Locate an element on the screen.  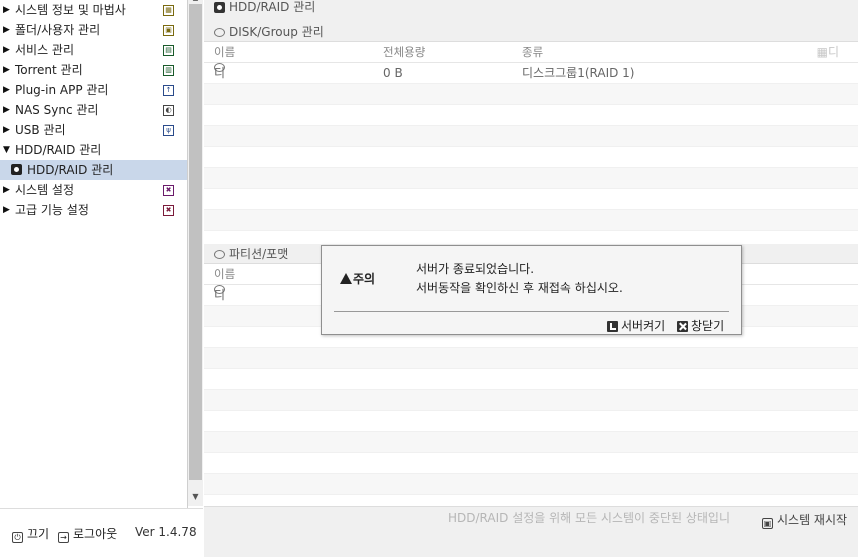
dialog-warning: 주의 is located at coordinates (357, 278).